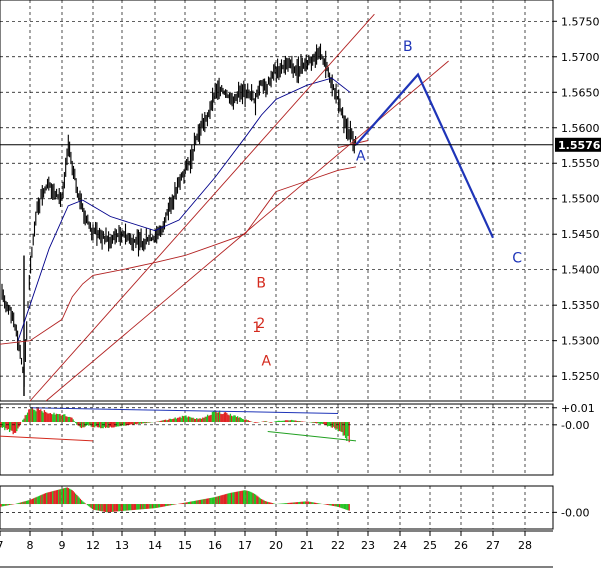 The height and width of the screenshot is (574, 609). Describe the element at coordinates (307, 545) in the screenshot. I see `time-tick-label: 21` at that location.